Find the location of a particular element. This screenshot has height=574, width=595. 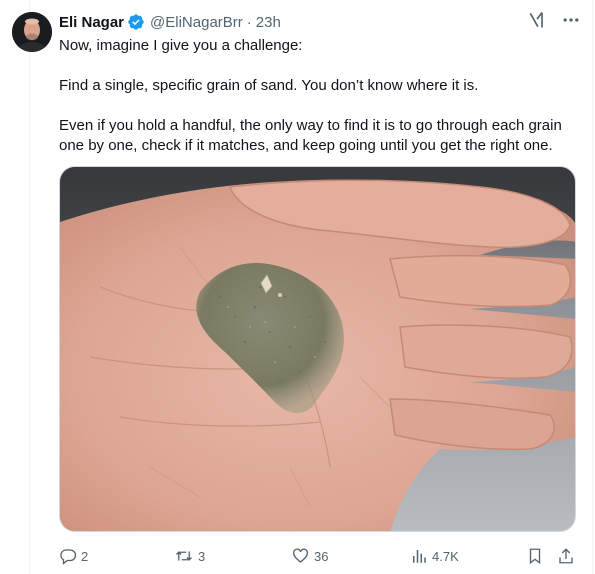

author-handle: @EliNagarBrr is located at coordinates (196, 22).